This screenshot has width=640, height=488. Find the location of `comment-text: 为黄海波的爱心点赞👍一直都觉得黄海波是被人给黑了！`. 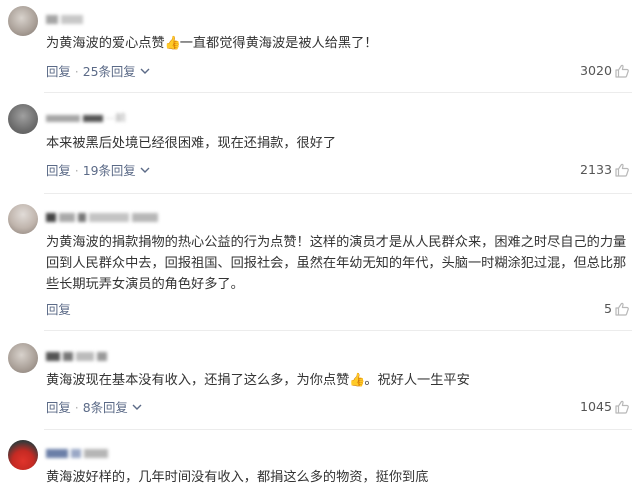

comment-text: 为黄海波的爱心点赞👍一直都觉得黄海波是被人给黑了！ is located at coordinates (338, 43).